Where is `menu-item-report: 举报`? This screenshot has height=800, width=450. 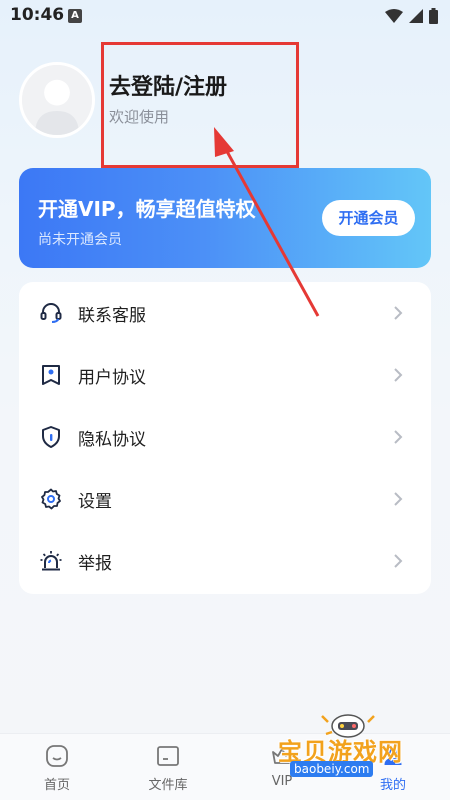 menu-item-report: 举报 is located at coordinates (225, 561).